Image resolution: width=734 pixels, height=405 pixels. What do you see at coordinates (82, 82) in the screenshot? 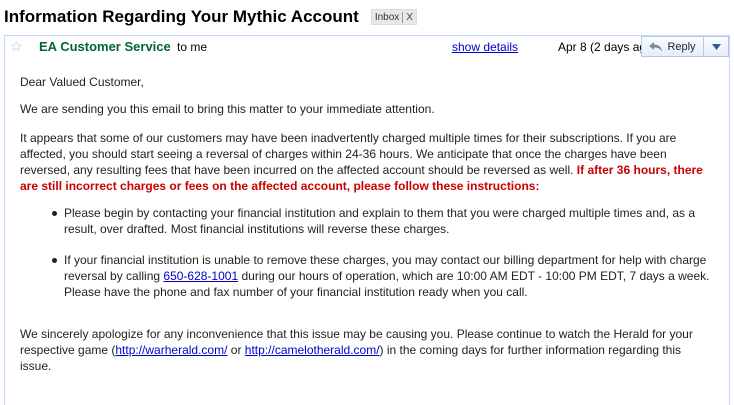
I see `greeting: Dear Valued Customer,` at bounding box center [82, 82].